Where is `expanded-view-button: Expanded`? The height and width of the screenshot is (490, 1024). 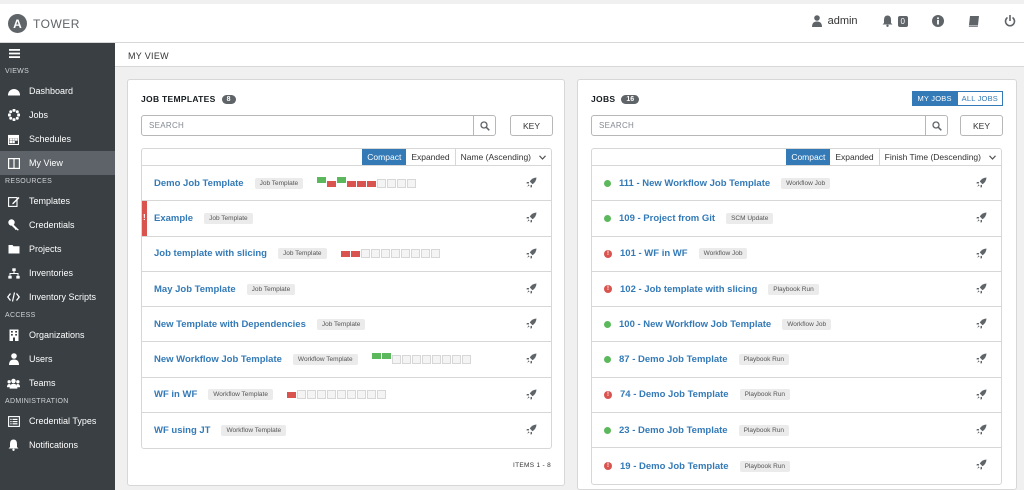
expanded-view-button: Expanded is located at coordinates (430, 157).